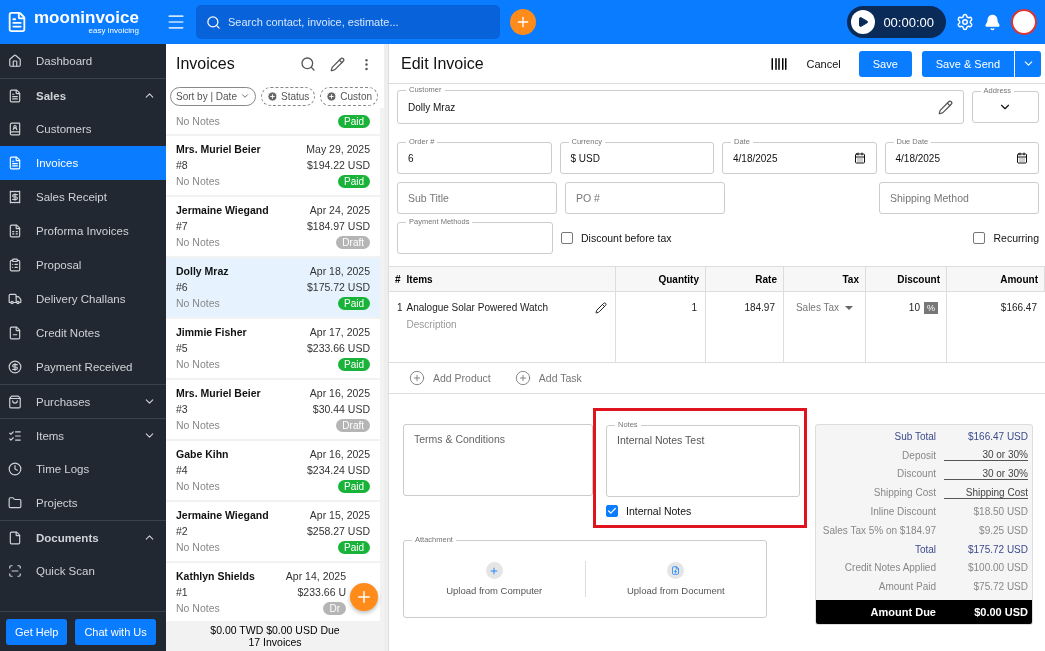  What do you see at coordinates (1028, 63) in the screenshot?
I see `dropdown-button` at bounding box center [1028, 63].